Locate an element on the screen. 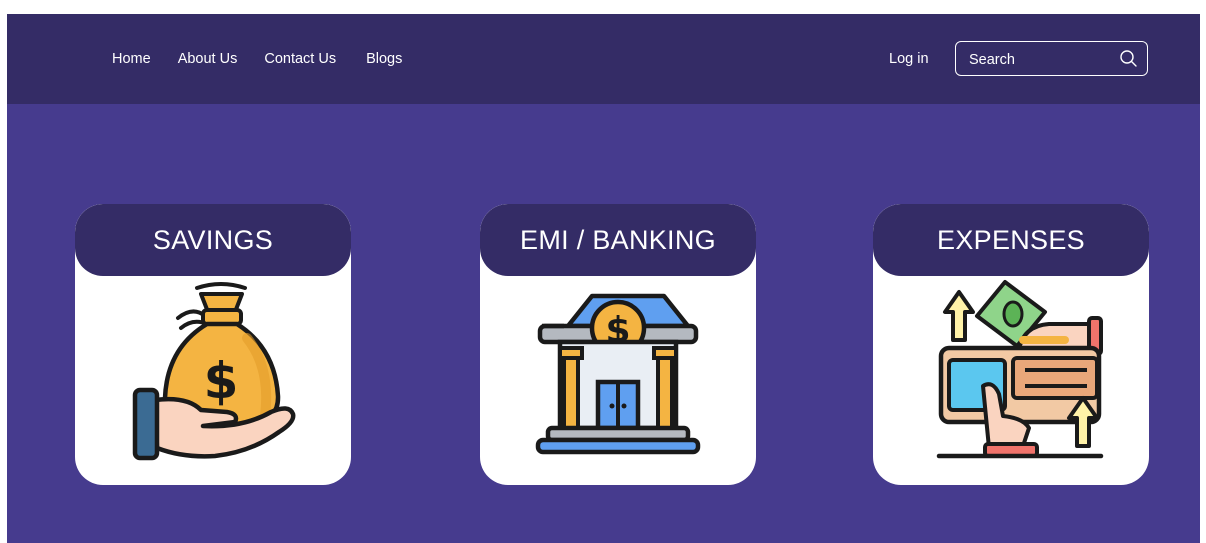 The width and height of the screenshot is (1206, 543). card-header: EMI / BANKING is located at coordinates (618, 240).